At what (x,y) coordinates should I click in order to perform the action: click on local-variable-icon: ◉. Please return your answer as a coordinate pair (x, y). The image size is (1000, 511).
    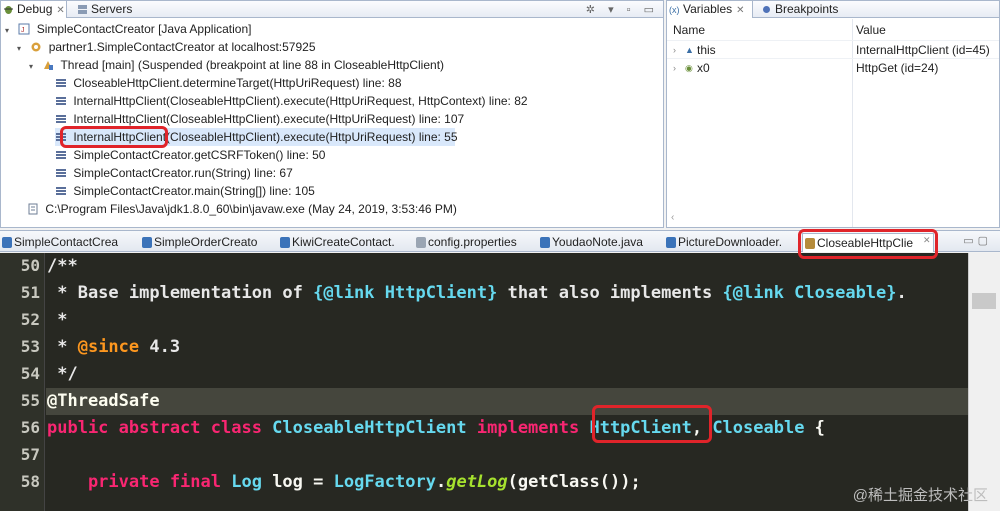
    Looking at the image, I should click on (689, 68).